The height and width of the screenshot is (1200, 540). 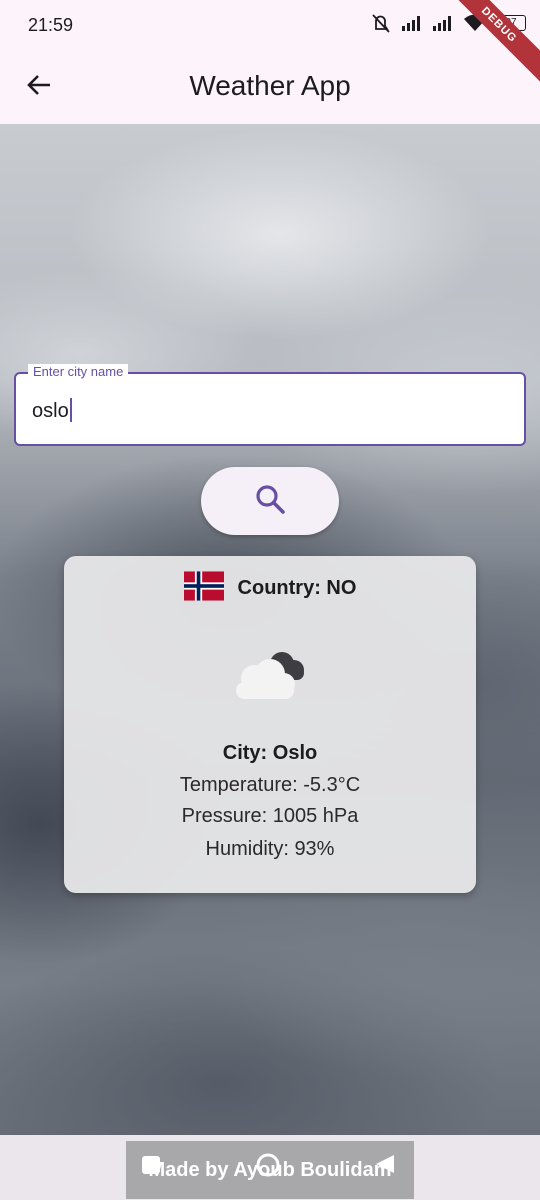 What do you see at coordinates (270, 674) in the screenshot?
I see `cloud-icon` at bounding box center [270, 674].